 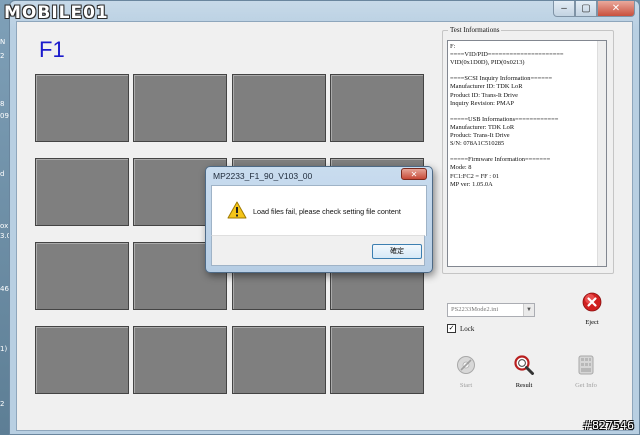 I want to click on desktop-text: d, so click(x=2, y=174).